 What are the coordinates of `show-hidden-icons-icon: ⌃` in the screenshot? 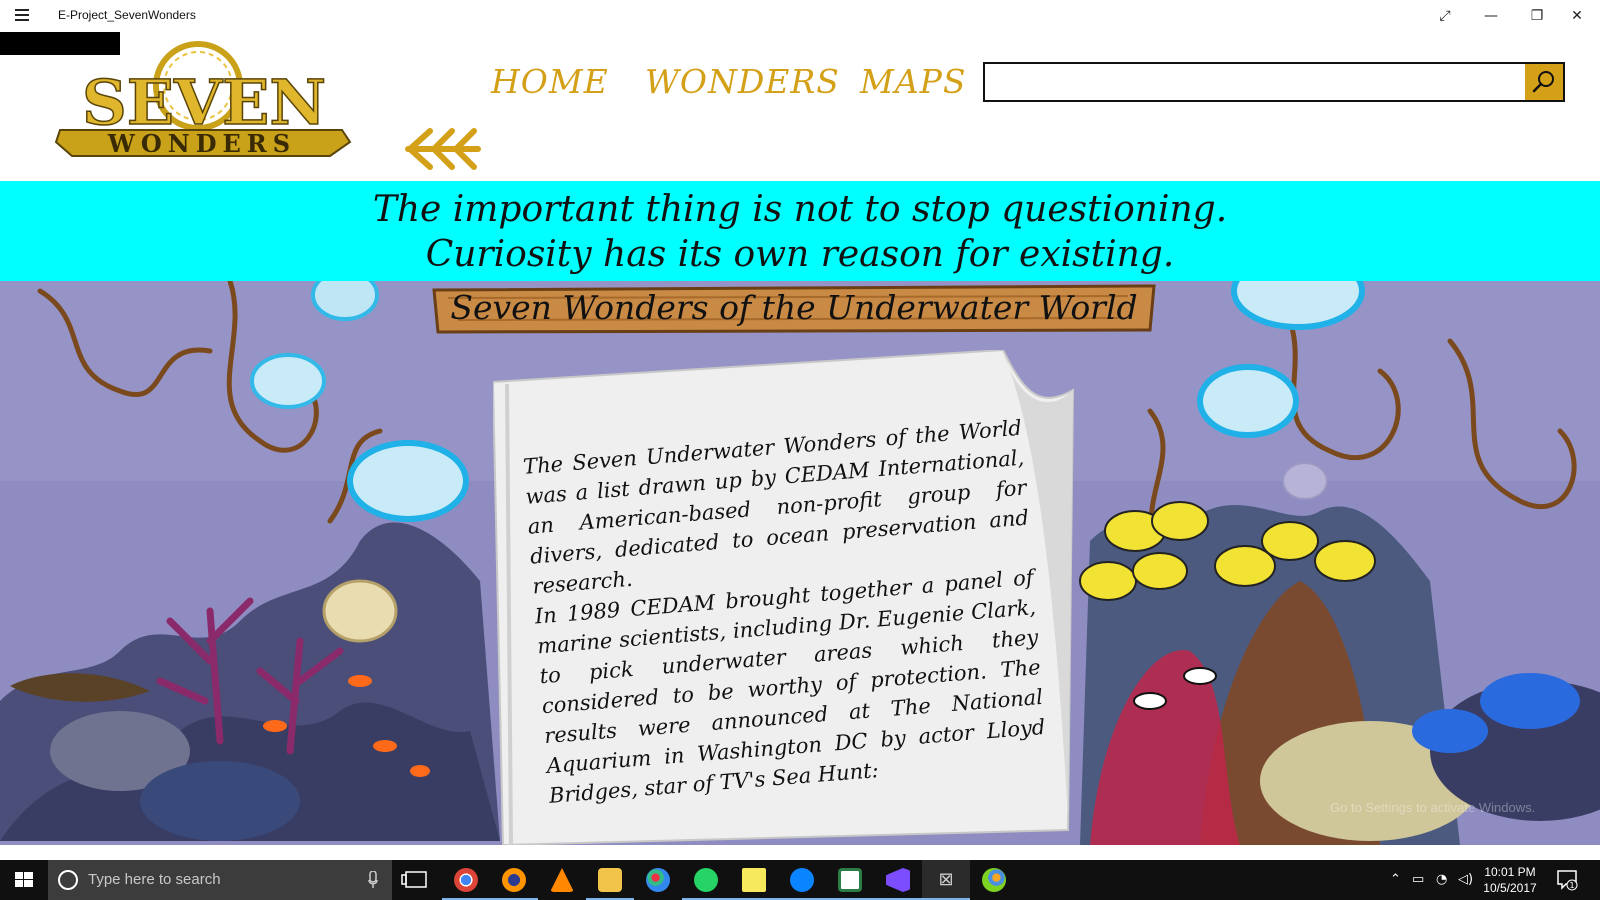 It's located at (1395, 880).